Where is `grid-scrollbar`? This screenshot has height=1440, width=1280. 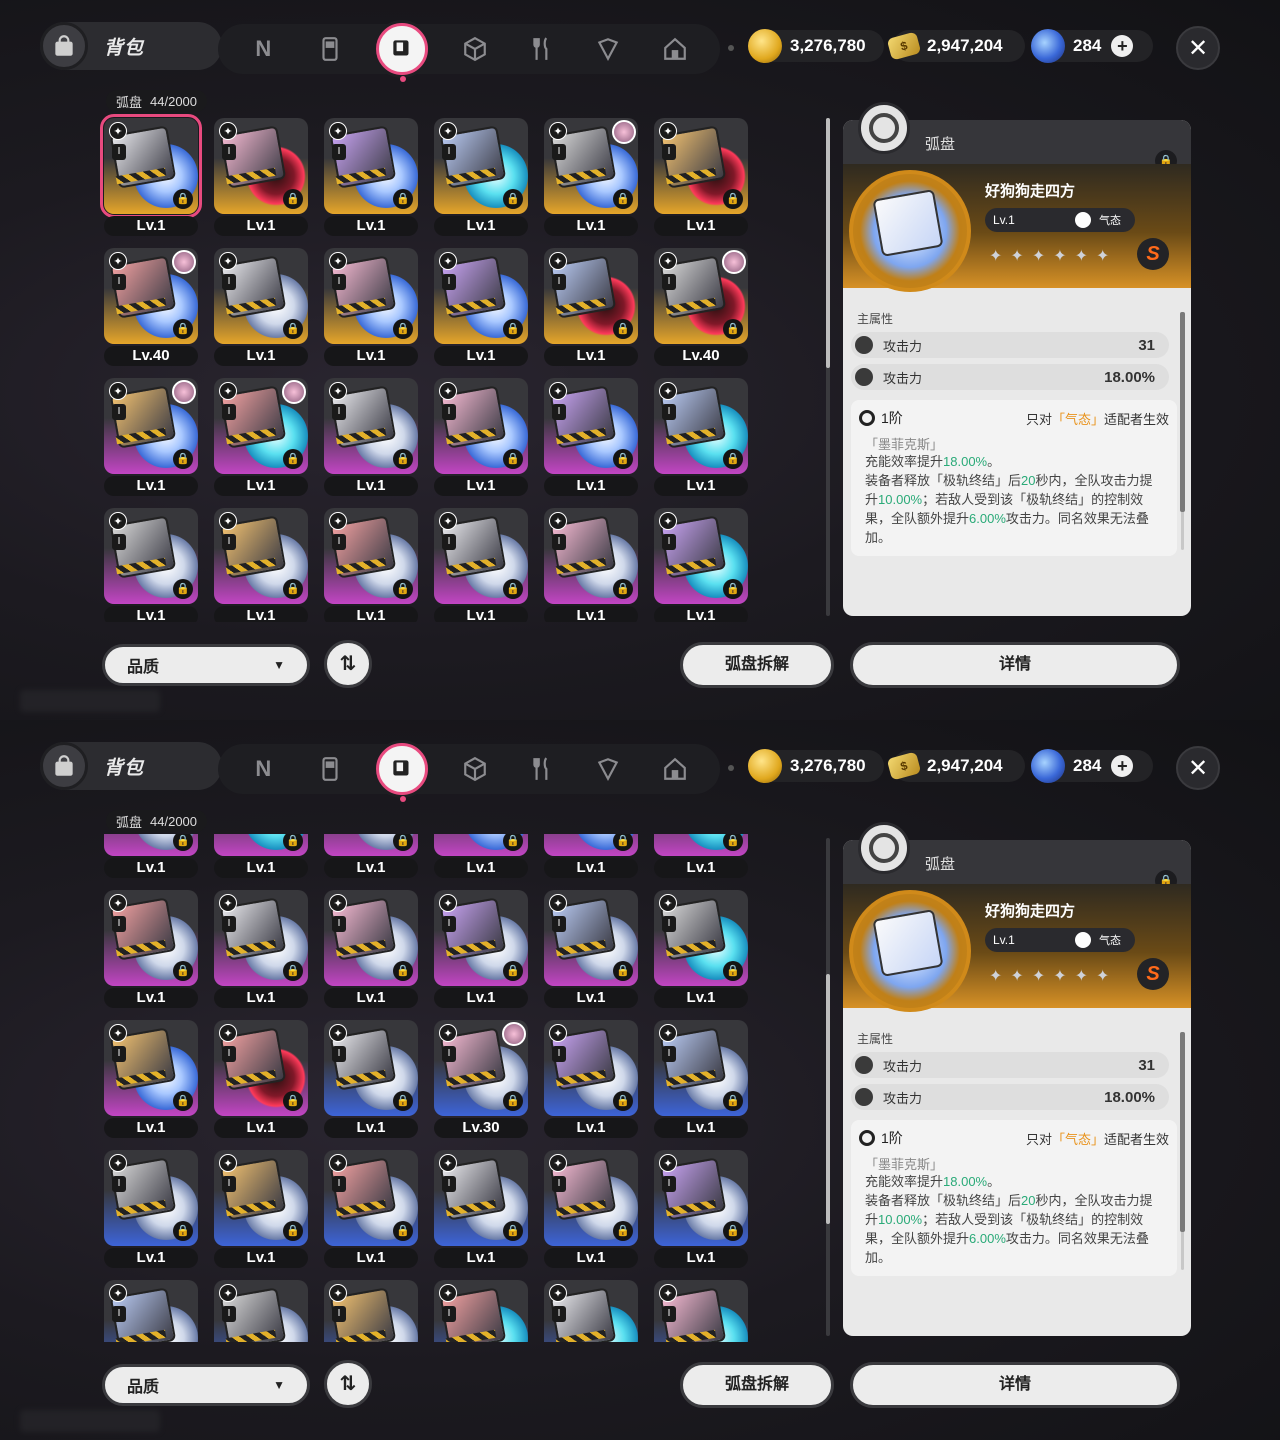
grid-scrollbar is located at coordinates (828, 1087).